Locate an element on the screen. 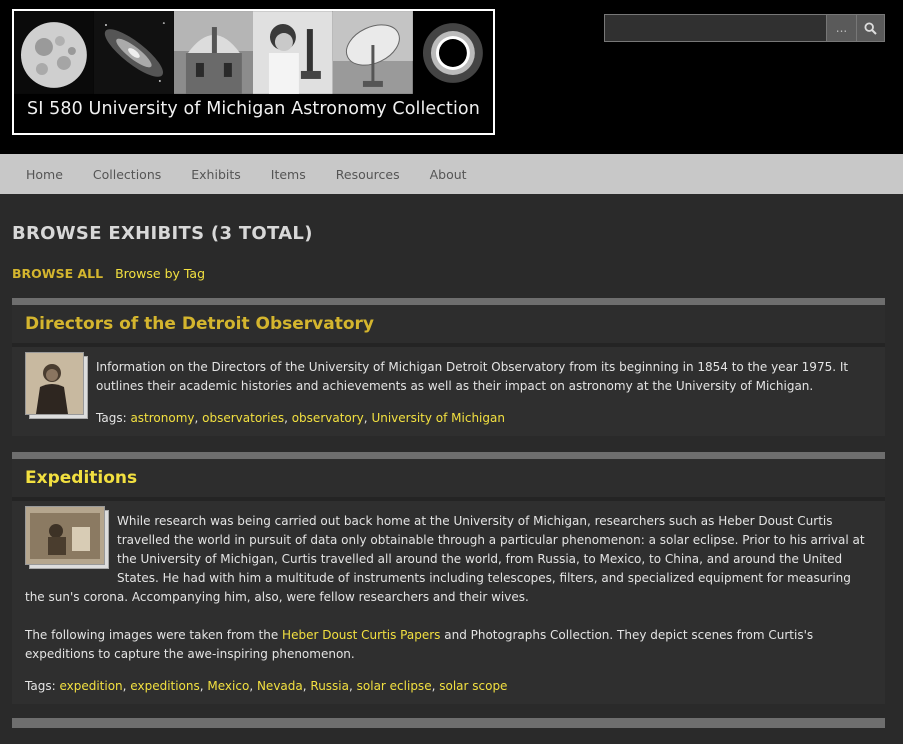 The height and width of the screenshot is (744, 903). exhibit-header: Expeditions is located at coordinates (448, 480).